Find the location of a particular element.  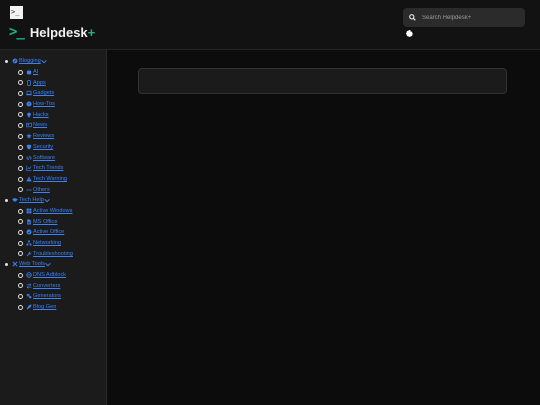

sidebar-item-tech-trends: Tech Trends is located at coordinates (53, 168).